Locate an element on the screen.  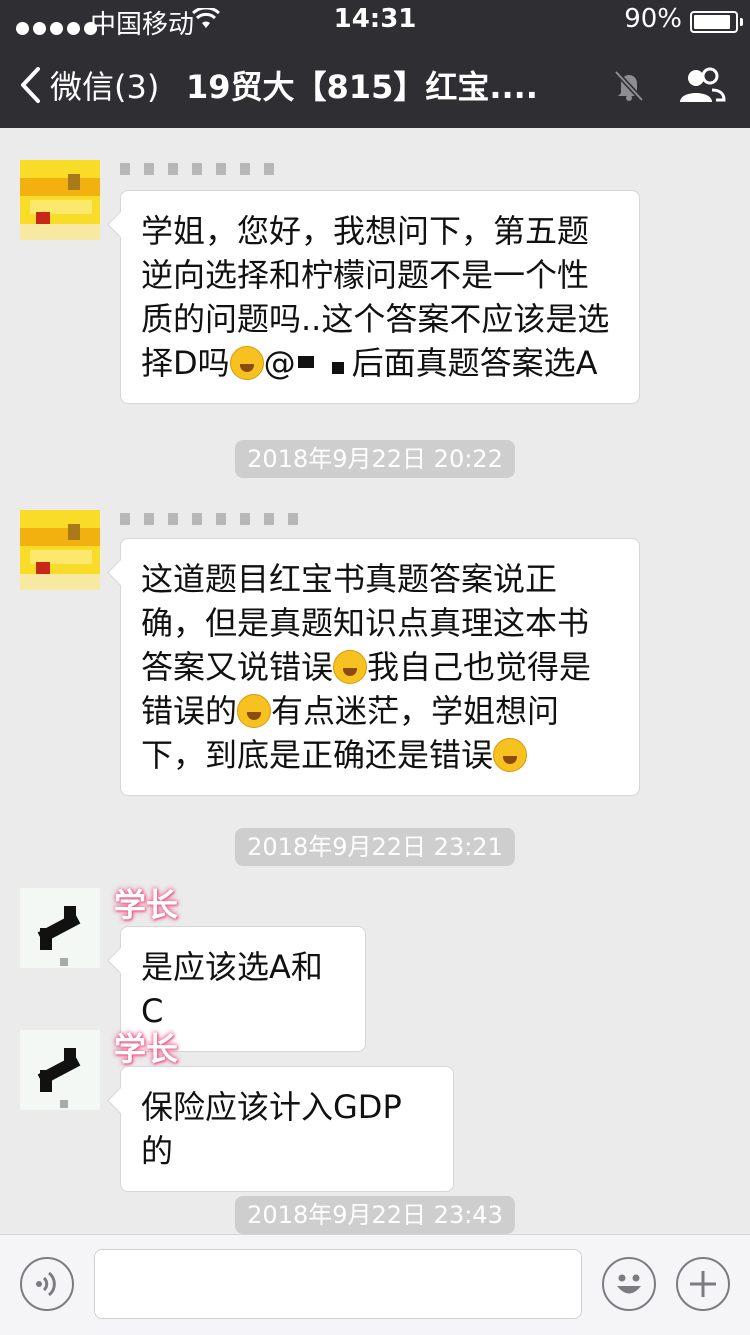
timestamp: 2018年9月22日 23:43 is located at coordinates (375, 1215).